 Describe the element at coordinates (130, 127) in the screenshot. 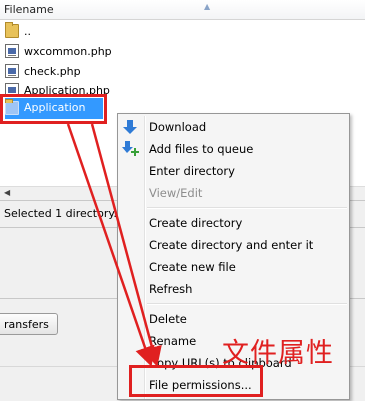

I see `download-icon` at that location.